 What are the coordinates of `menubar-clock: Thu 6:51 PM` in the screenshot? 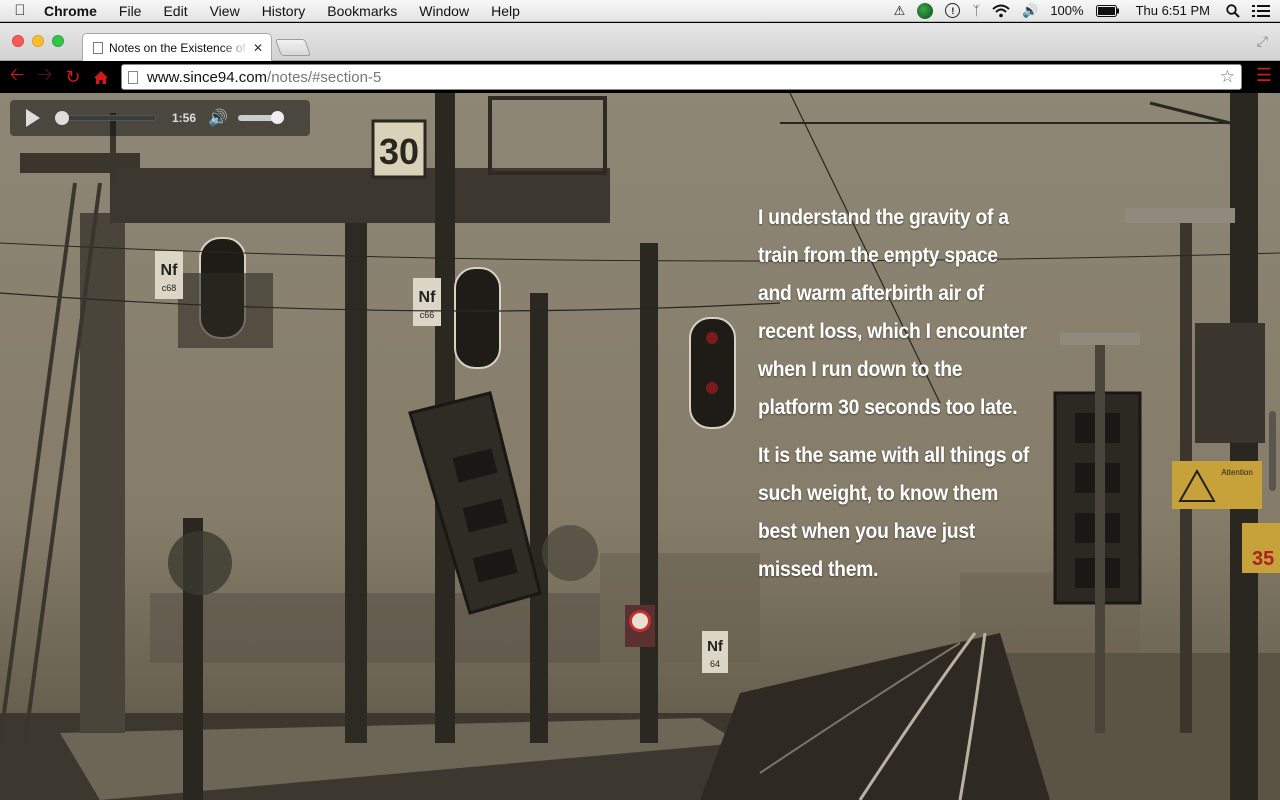 It's located at (1173, 11).